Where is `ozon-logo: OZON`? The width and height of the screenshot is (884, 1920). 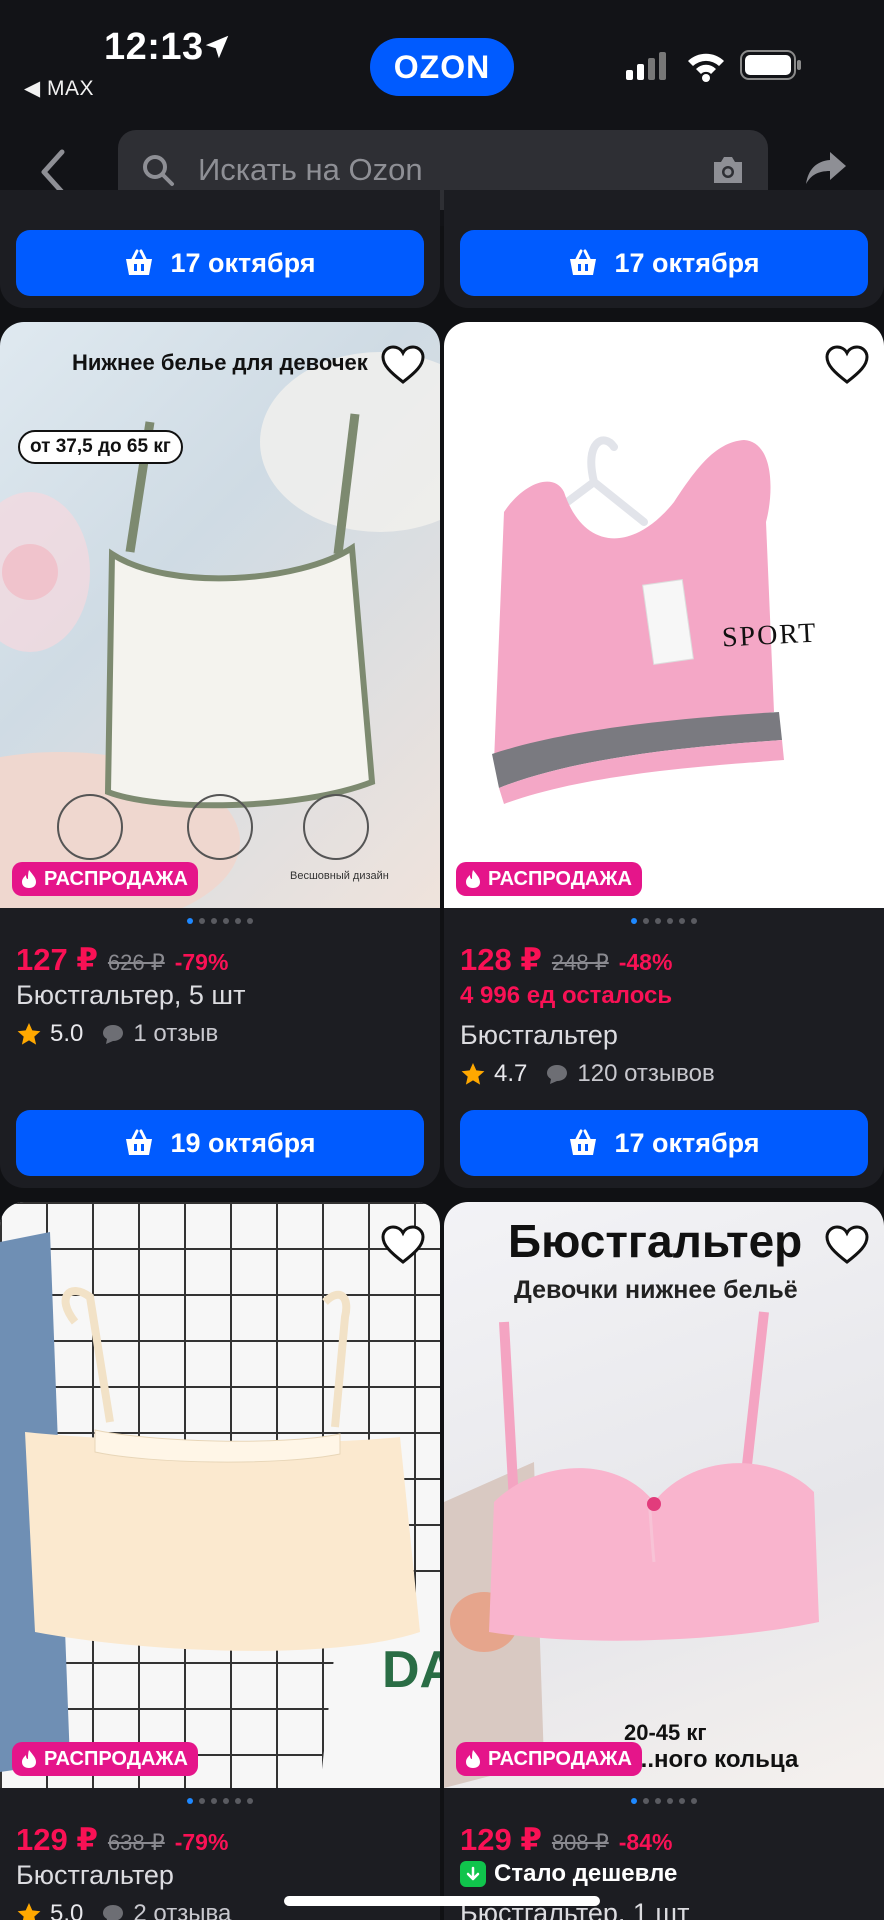 ozon-logo: OZON is located at coordinates (442, 67).